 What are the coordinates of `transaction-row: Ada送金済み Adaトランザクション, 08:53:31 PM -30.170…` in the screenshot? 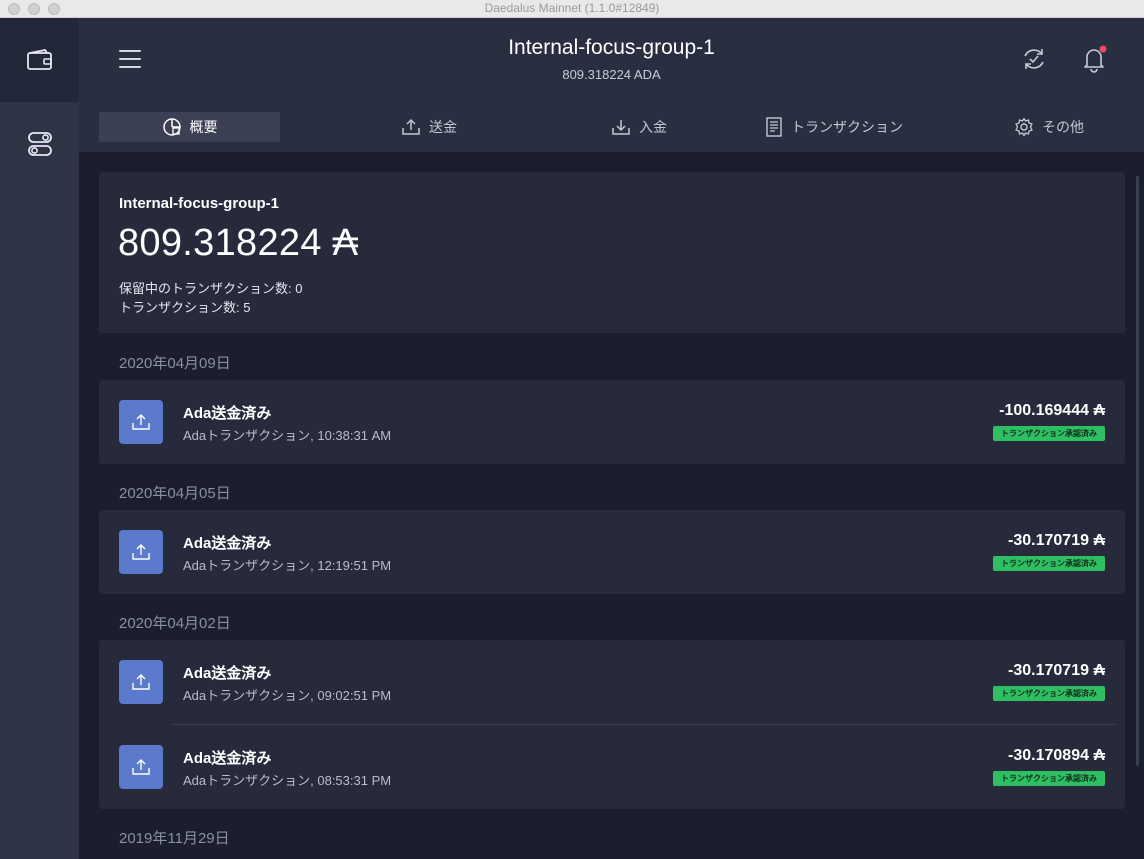 It's located at (612, 767).